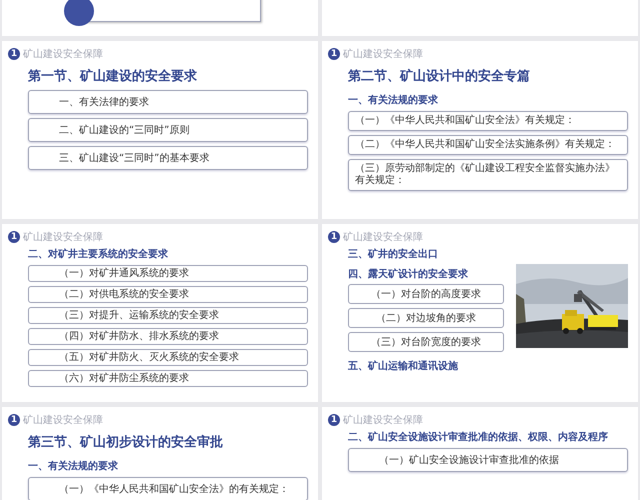  Describe the element at coordinates (98, 254) in the screenshot. I see `slide-heading: 二、对矿井主要系统的安全要求` at that location.